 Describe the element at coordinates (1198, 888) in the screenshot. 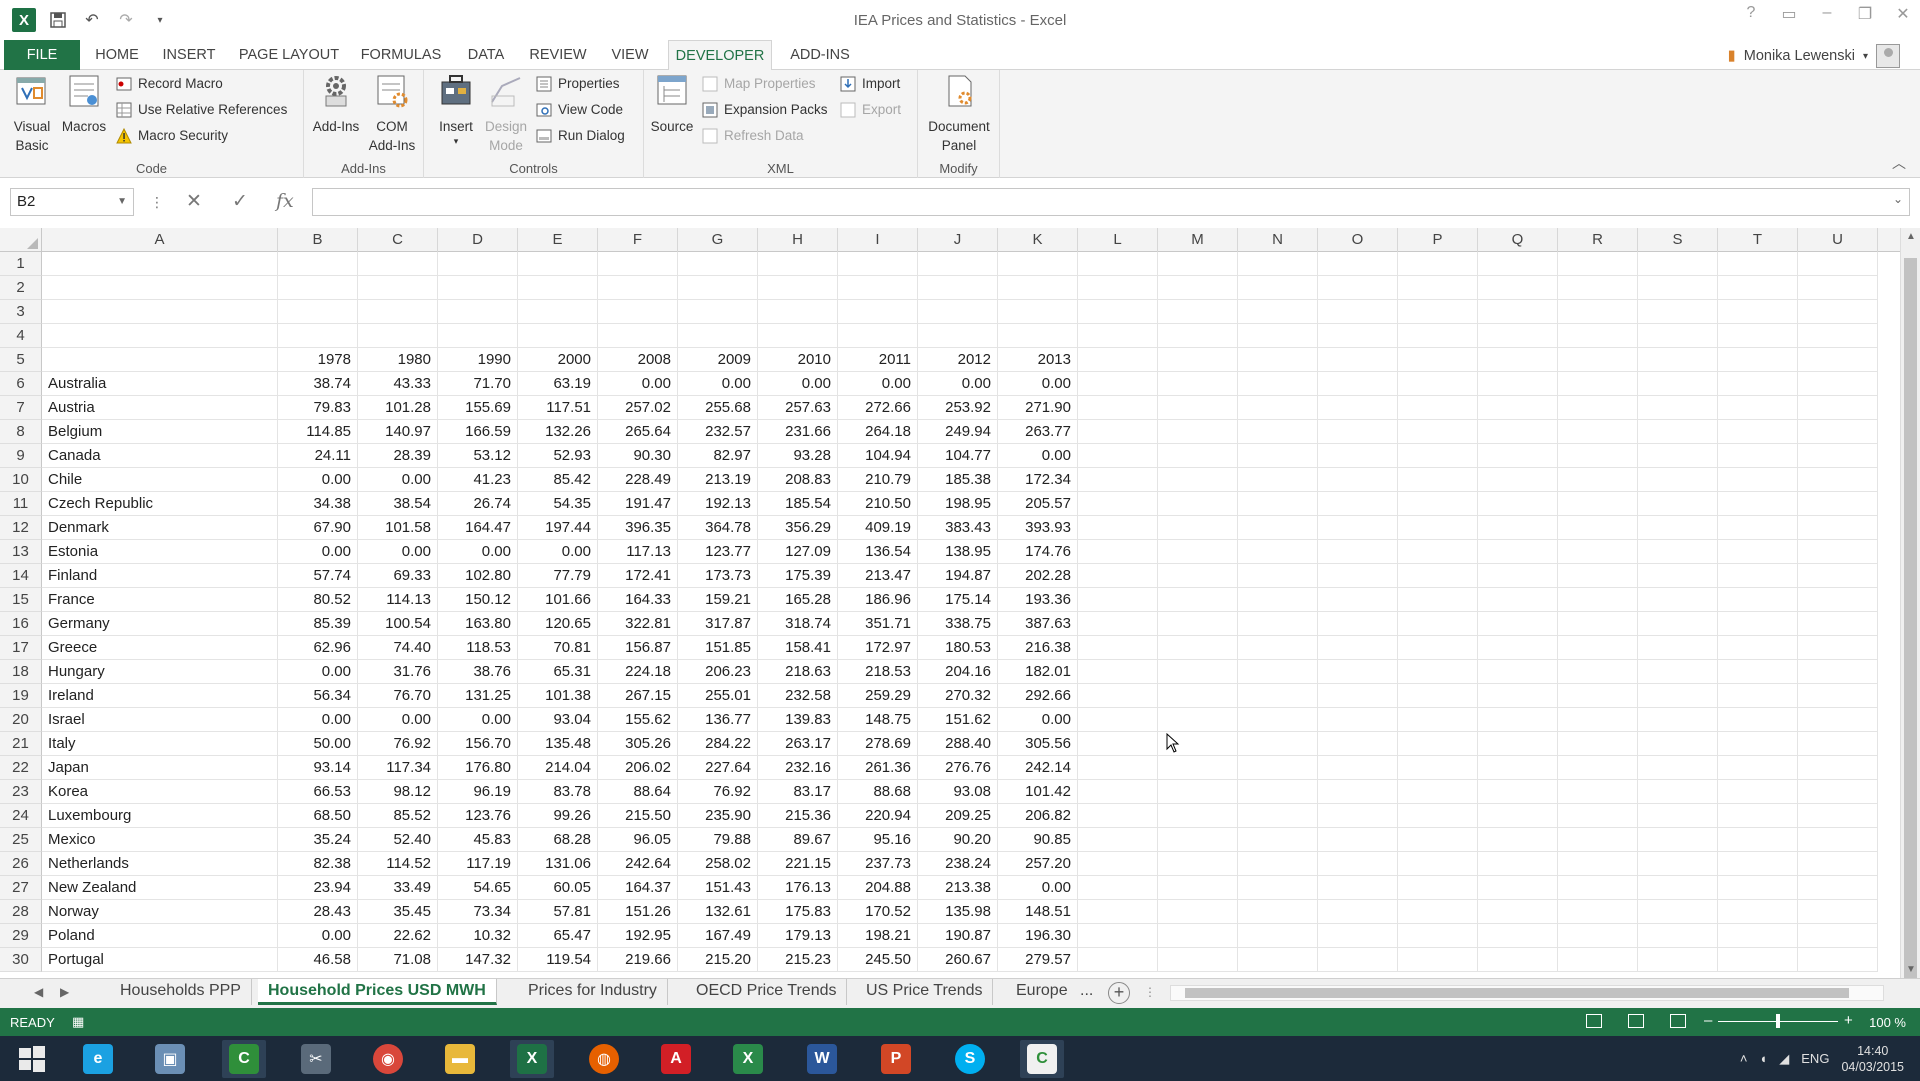

I see `cell-m27` at that location.